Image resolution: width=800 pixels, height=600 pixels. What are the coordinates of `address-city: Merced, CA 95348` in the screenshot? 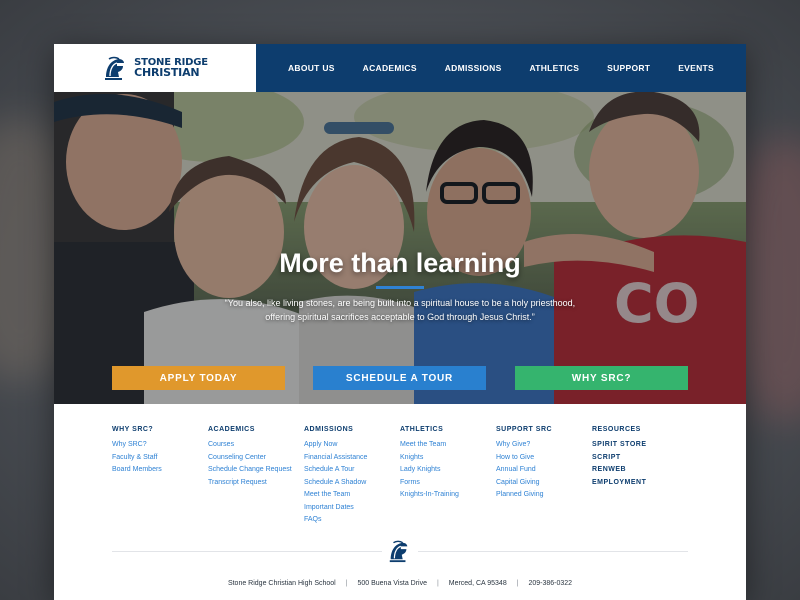 It's located at (477, 583).